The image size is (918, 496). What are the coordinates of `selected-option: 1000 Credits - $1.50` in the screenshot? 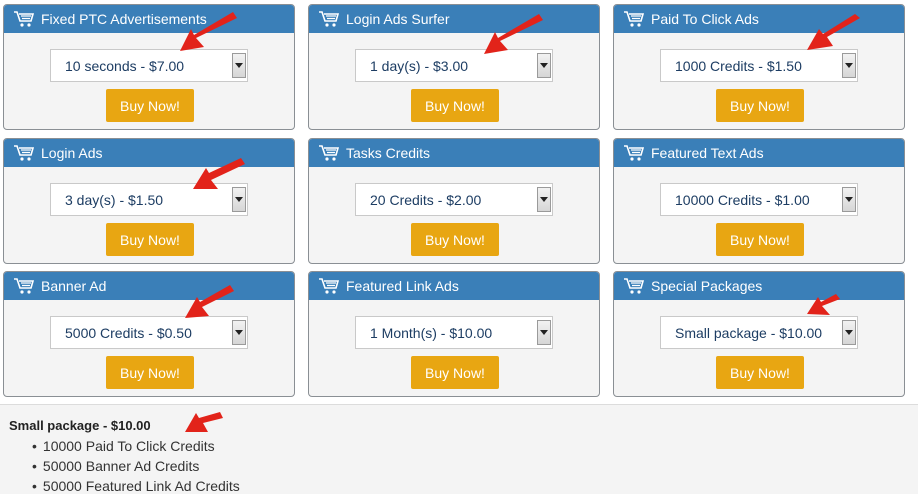 It's located at (738, 66).